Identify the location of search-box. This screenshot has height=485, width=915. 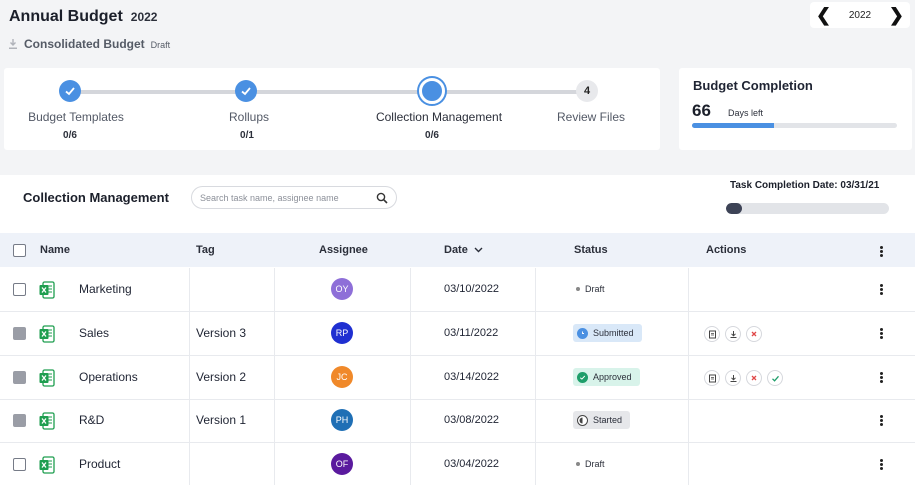
(294, 197).